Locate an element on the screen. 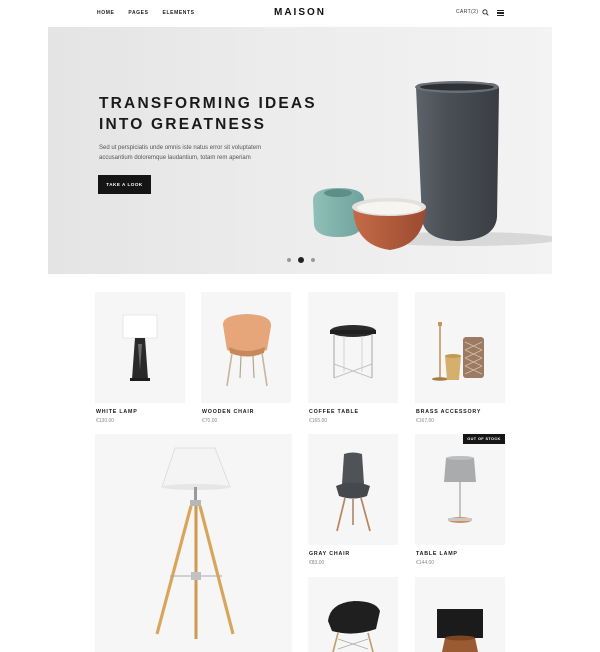 Image resolution: width=600 pixels, height=652 pixels. take-a-look-button: TAKE A LOOK is located at coordinates (124, 184).